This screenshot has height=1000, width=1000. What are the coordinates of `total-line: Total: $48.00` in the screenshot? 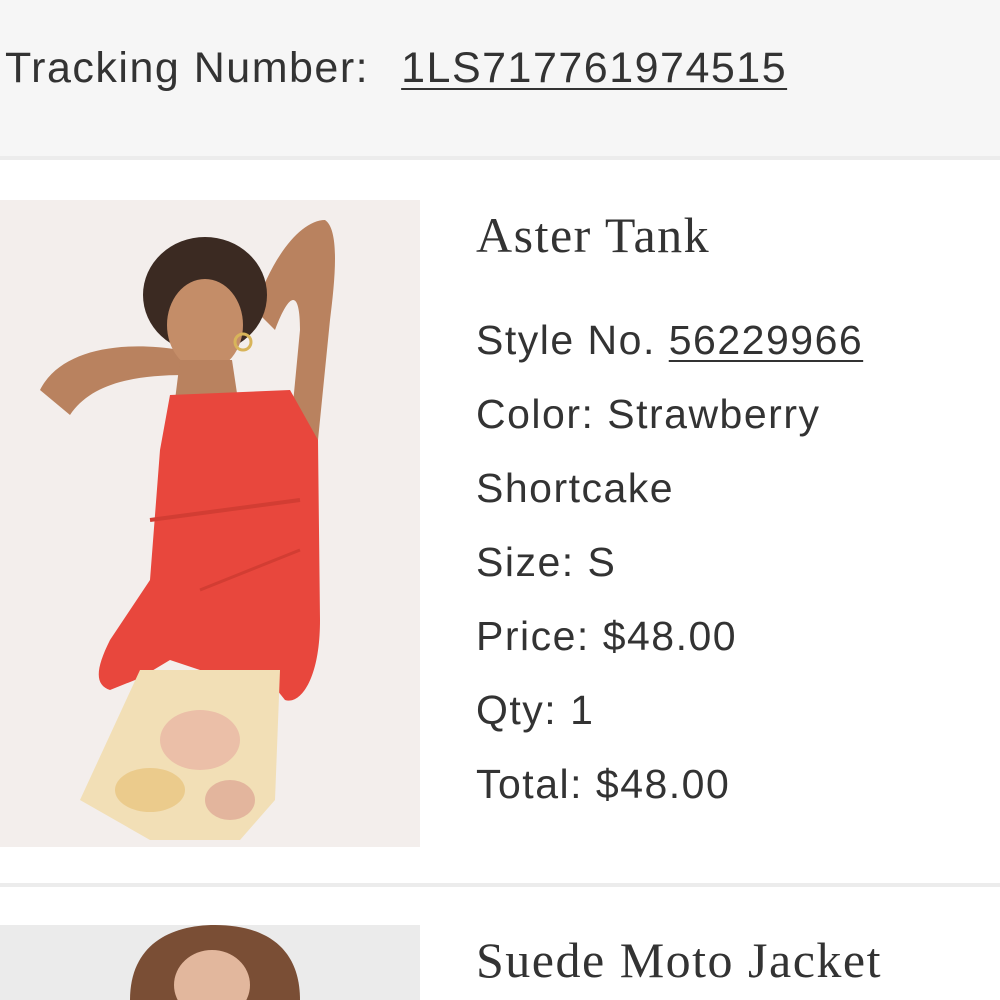 It's located at (603, 784).